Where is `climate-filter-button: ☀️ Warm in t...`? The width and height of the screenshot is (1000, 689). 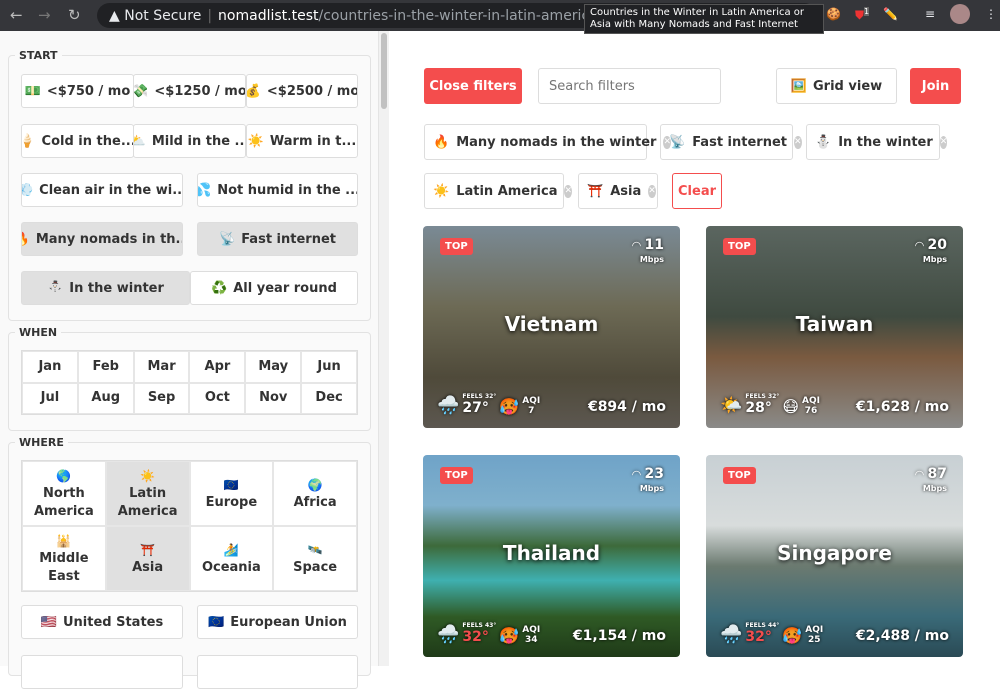
climate-filter-button: ☀️ Warm in t... is located at coordinates (302, 141).